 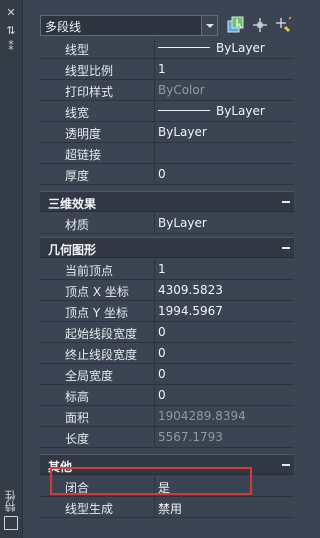 I want to click on property-label: 顶点 X 坐标, so click(x=97, y=292).